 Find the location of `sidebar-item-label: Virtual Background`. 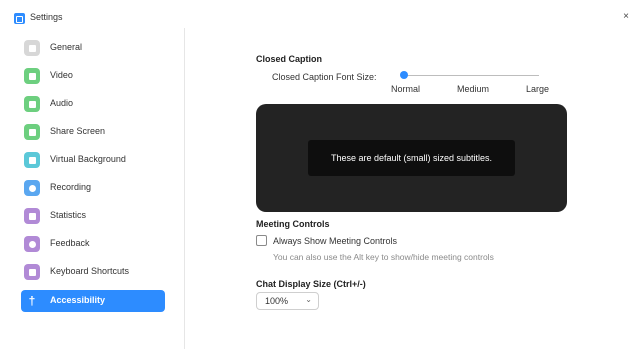

sidebar-item-label: Virtual Background is located at coordinates (88, 159).